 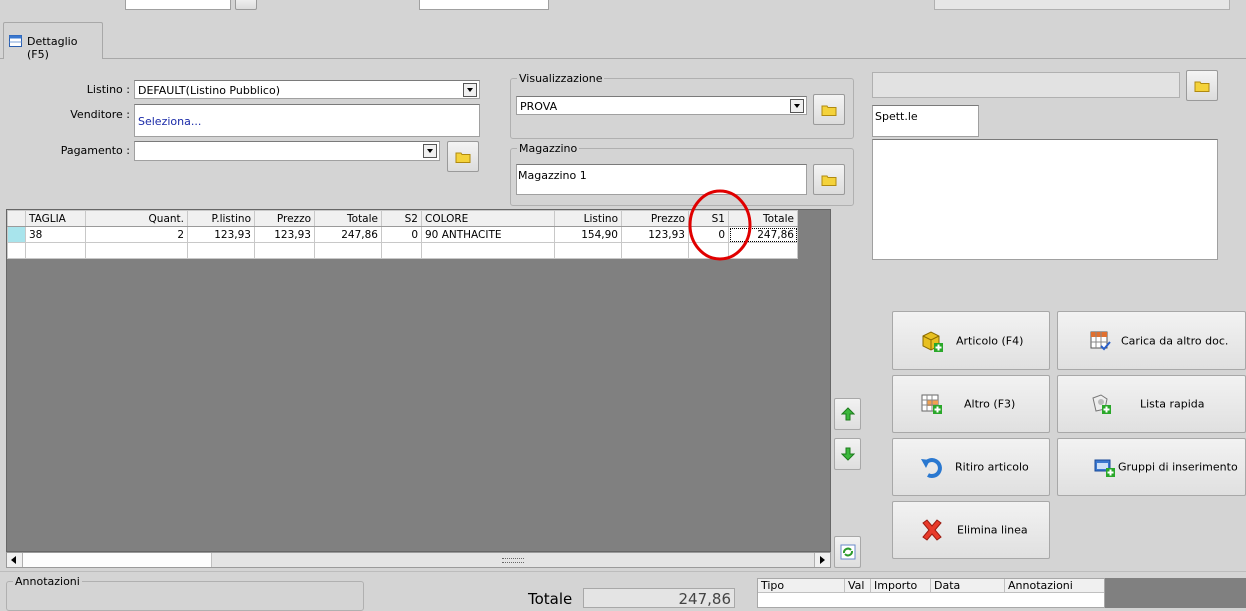 I want to click on cliente-search-field, so click(x=1026, y=85).